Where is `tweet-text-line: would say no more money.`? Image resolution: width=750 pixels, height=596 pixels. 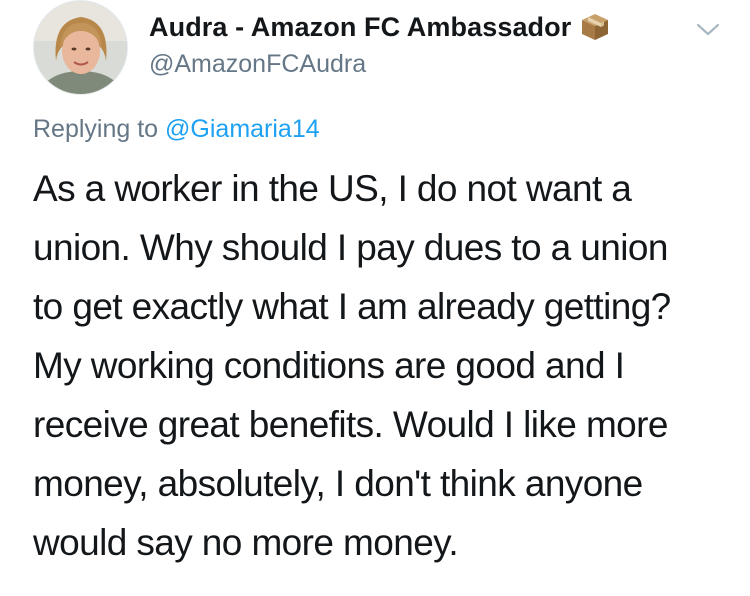 tweet-text-line: would say no more money. is located at coordinates (246, 542).